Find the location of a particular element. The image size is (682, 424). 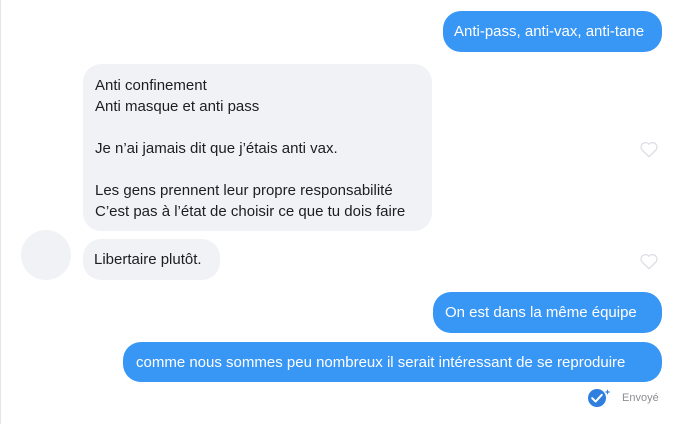

message-text: Anti-pass, anti-vax, anti-tane is located at coordinates (549, 31).